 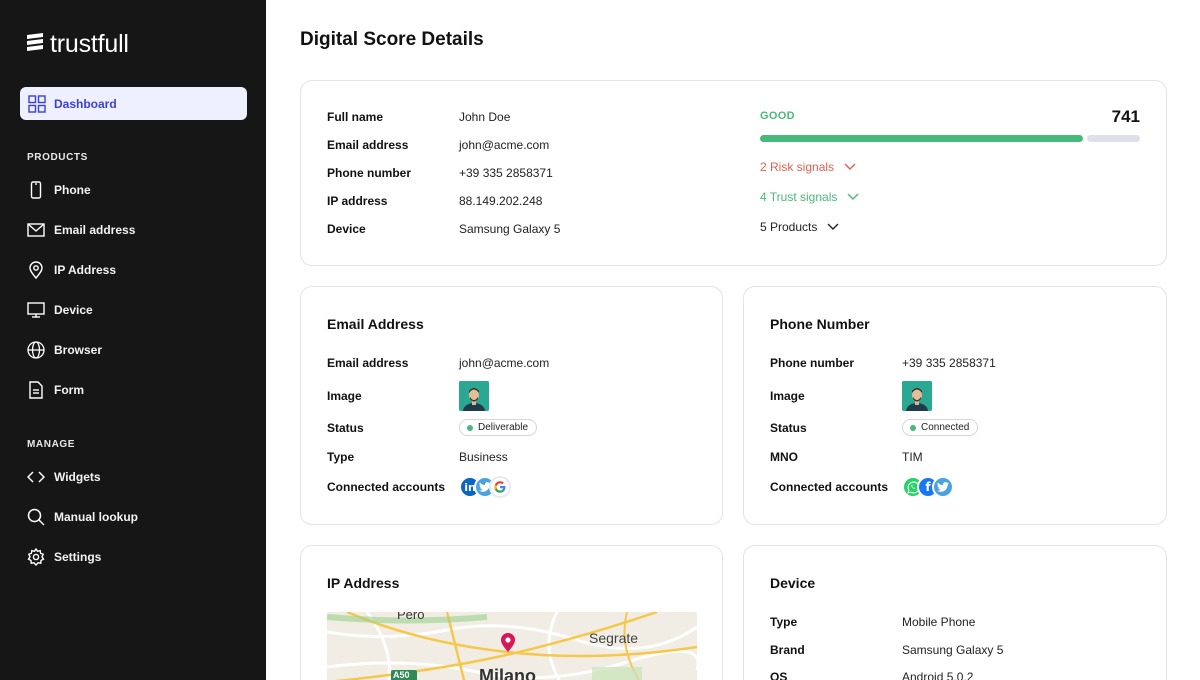 What do you see at coordinates (912, 457) in the screenshot?
I see `field-value: TIM` at bounding box center [912, 457].